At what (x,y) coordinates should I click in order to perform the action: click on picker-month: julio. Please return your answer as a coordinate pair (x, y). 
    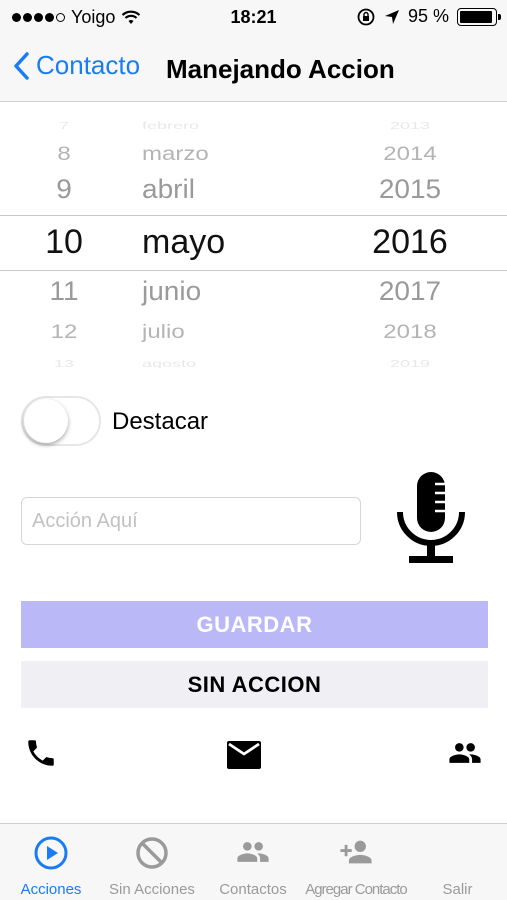
    Looking at the image, I should click on (163, 332).